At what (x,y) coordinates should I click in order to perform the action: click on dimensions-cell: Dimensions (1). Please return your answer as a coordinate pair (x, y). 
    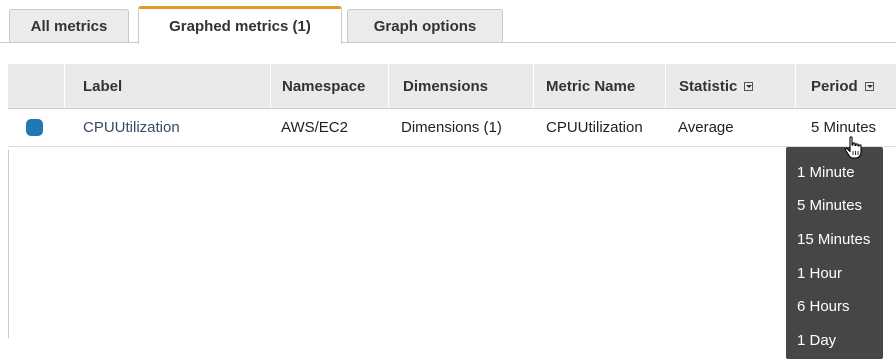
    Looking at the image, I should click on (451, 127).